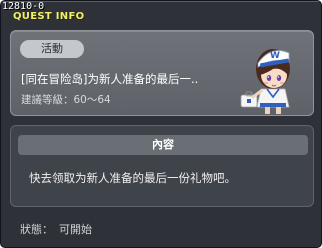 The image size is (322, 248). What do you see at coordinates (110, 79) in the screenshot?
I see `quest-name: [同在冒险岛]为新人准备的最后一..` at bounding box center [110, 79].